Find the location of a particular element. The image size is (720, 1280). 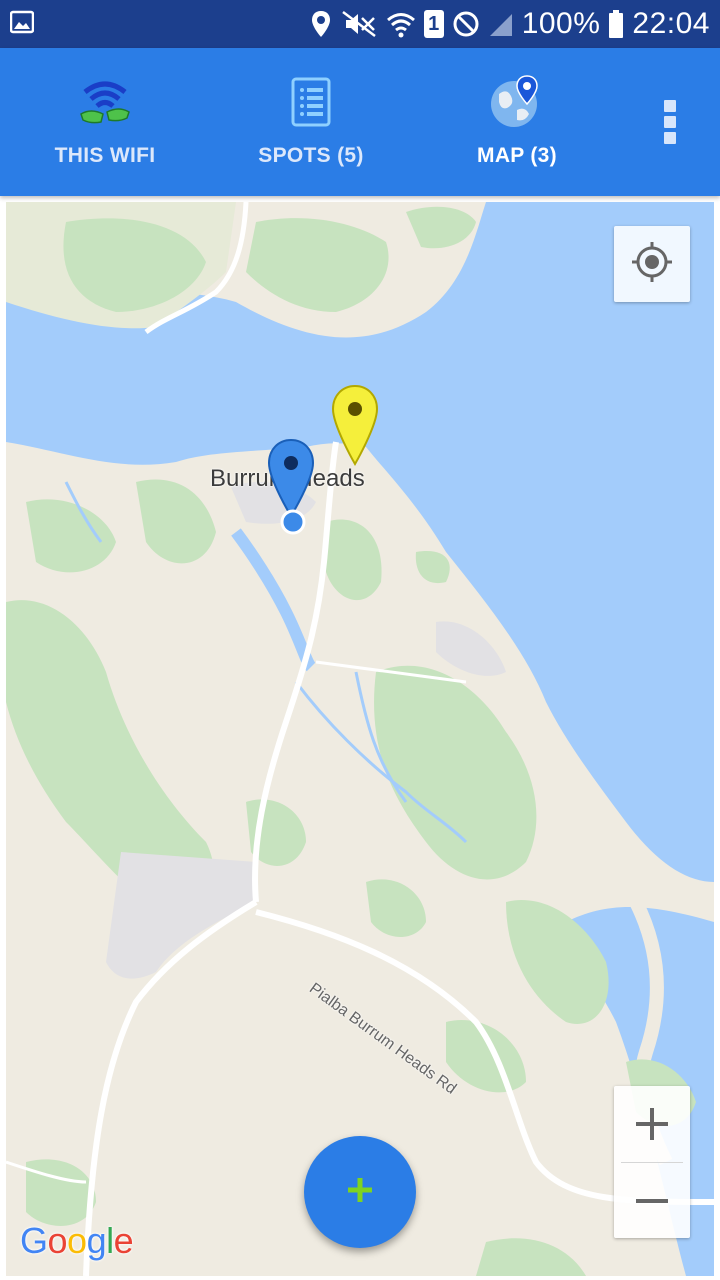

block-icon is located at coordinates (466, 24).